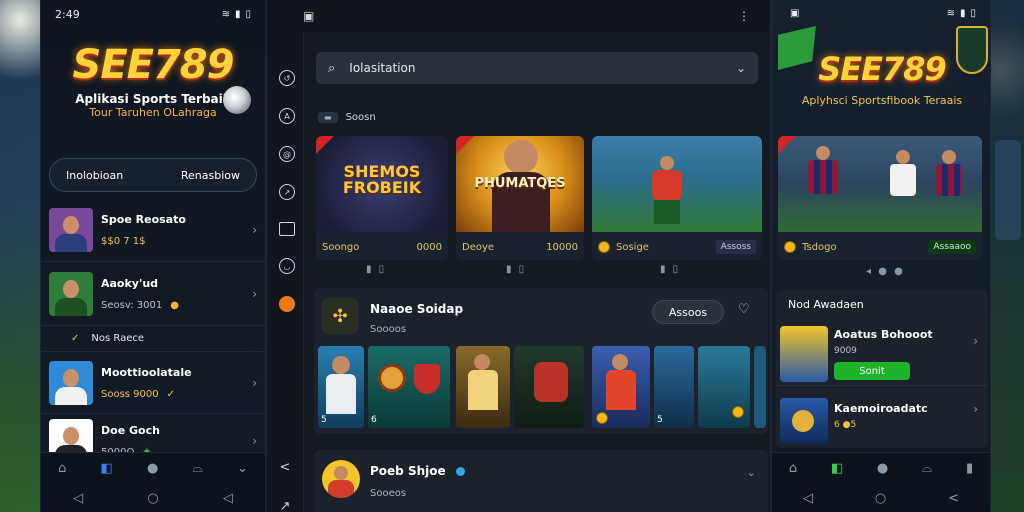 The height and width of the screenshot is (512, 1024). What do you see at coordinates (927, 468) in the screenshot?
I see `trophy-icon: ⌓` at bounding box center [927, 468].